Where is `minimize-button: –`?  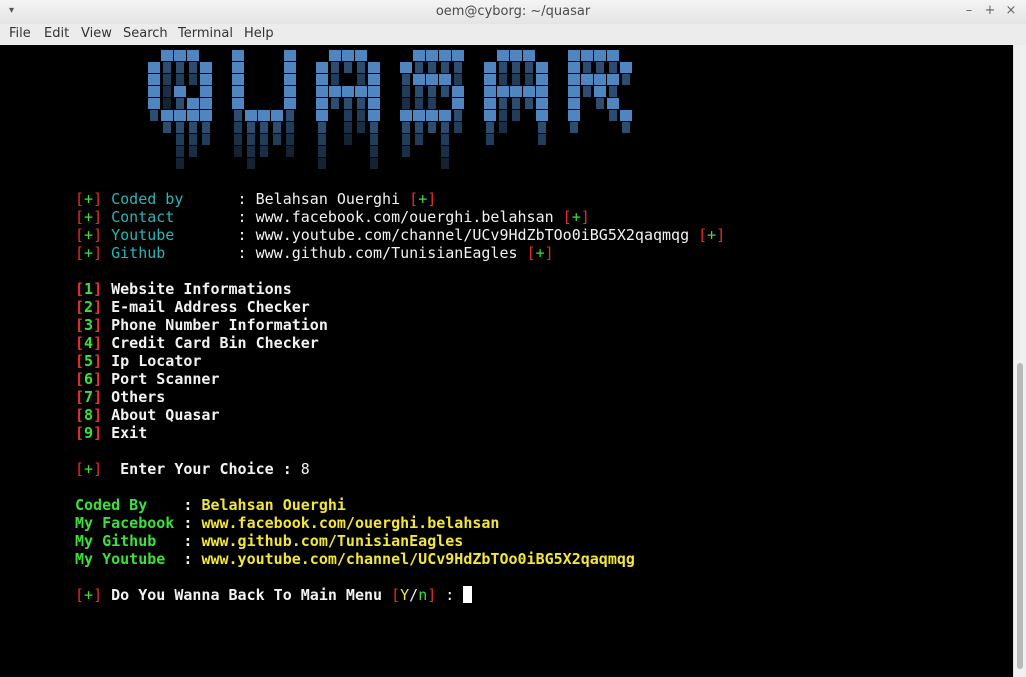 minimize-button: – is located at coordinates (969, 10).